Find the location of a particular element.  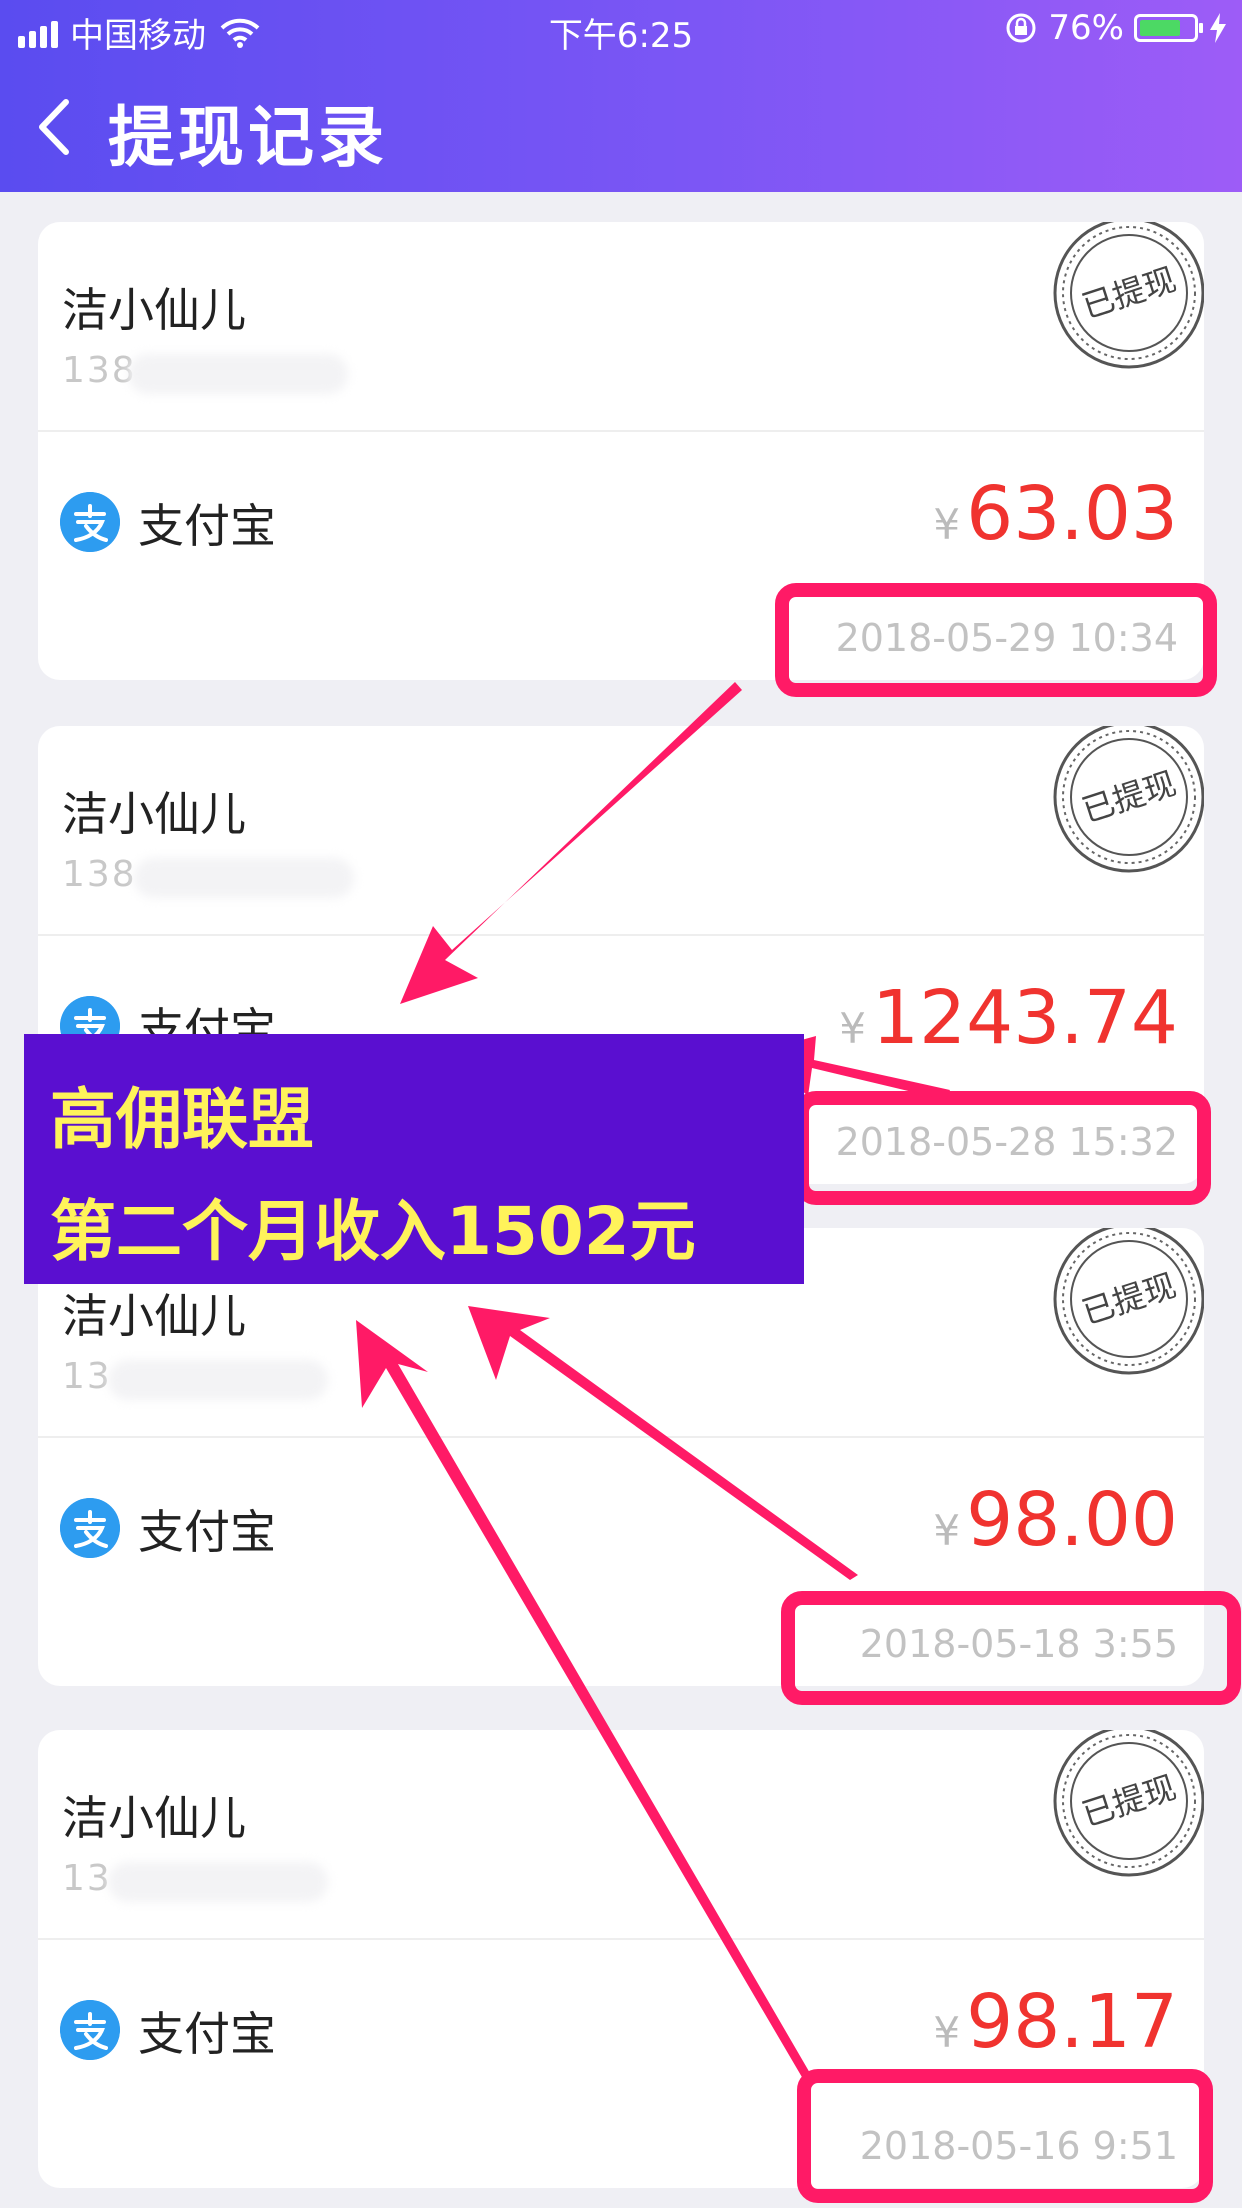

withdrawal-amount: ¥1243.74 is located at coordinates (1008, 1023).